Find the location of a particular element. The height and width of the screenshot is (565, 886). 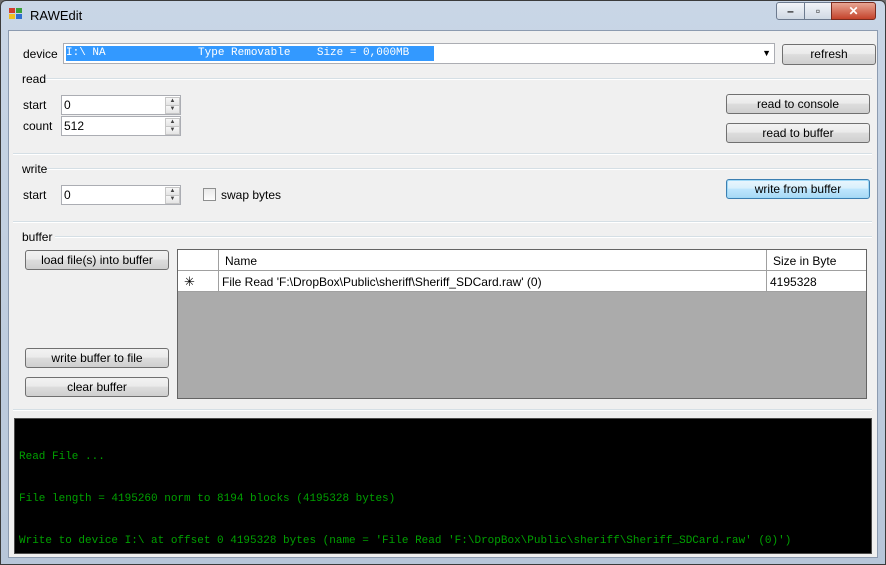

column-header-size: Size in Byte is located at coordinates (816, 260).